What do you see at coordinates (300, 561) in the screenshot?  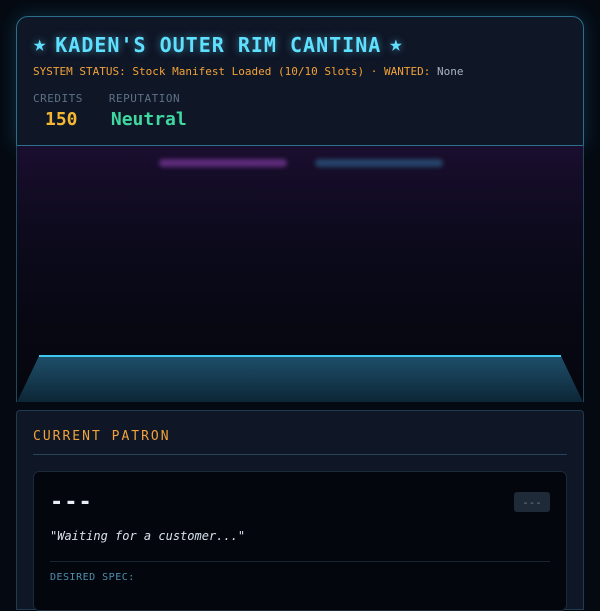 I see `spec-divider` at bounding box center [300, 561].